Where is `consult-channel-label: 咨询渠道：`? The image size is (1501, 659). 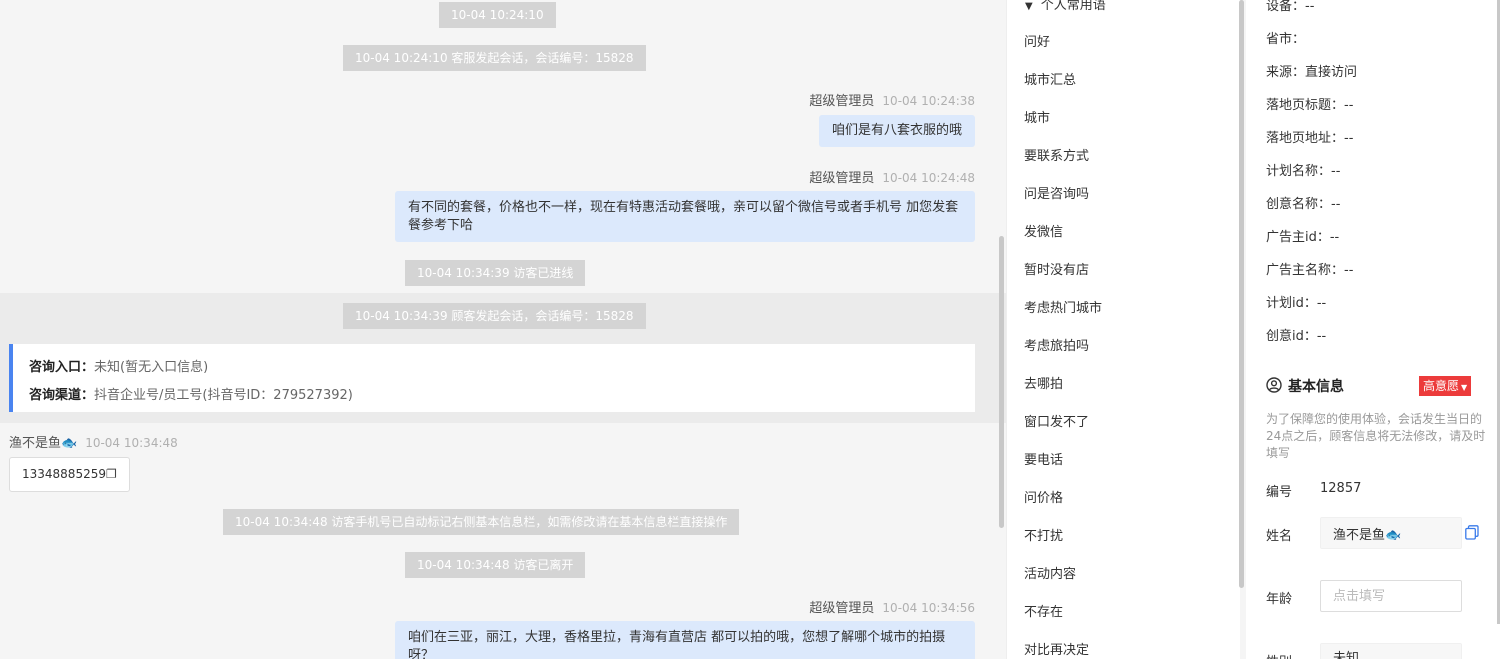
consult-channel-label: 咨询渠道： is located at coordinates (62, 395).